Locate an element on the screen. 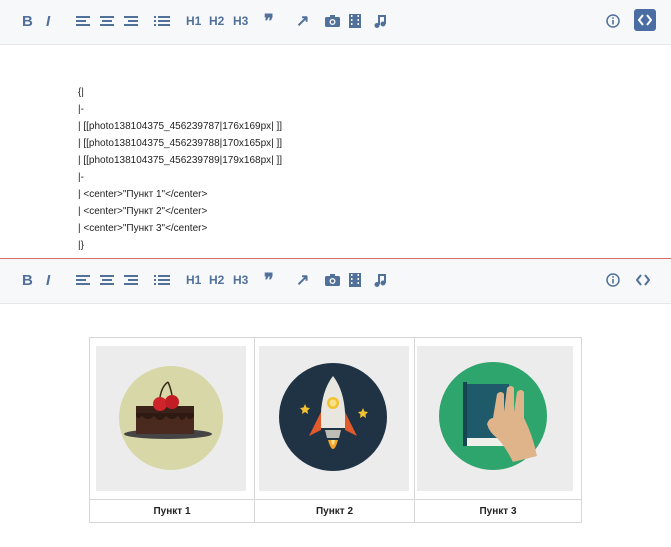 The image size is (671, 547). source-line: |} is located at coordinates (81, 245).